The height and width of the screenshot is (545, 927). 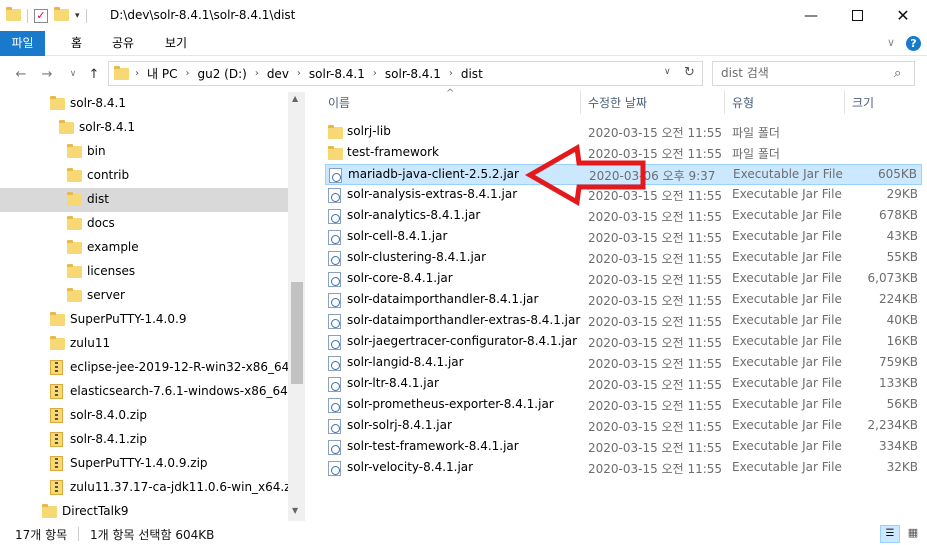 I want to click on tab-share: 공유, so click(x=123, y=43).